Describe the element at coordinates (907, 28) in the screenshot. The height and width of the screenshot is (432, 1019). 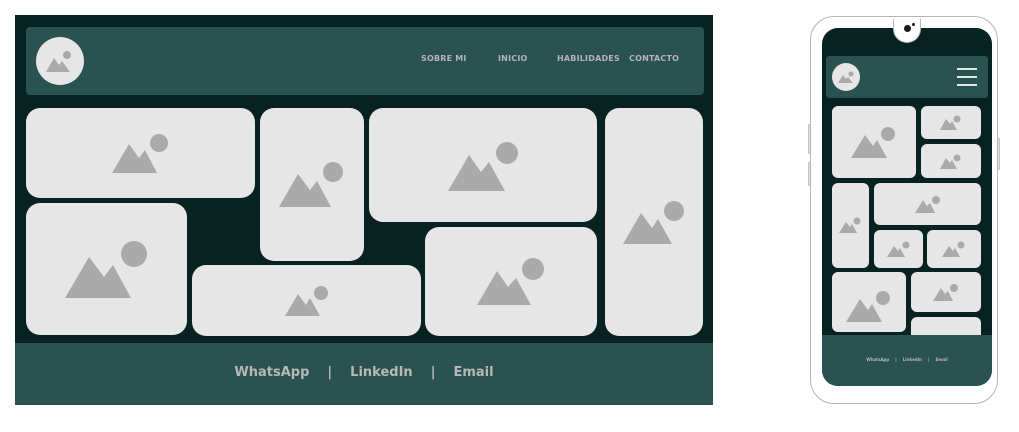
I see `camera-icon` at that location.